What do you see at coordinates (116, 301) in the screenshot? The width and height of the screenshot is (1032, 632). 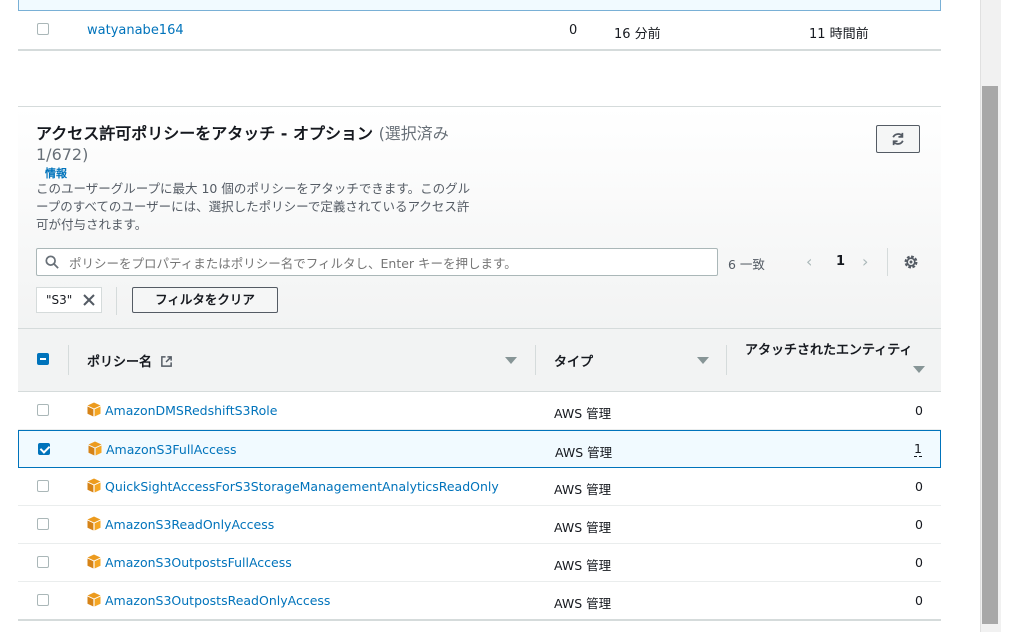 I see `token-divider` at bounding box center [116, 301].